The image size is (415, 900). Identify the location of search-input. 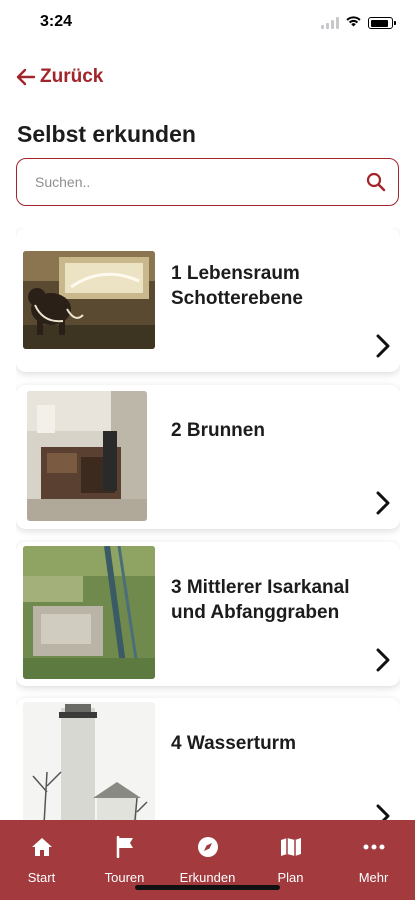
(200, 182).